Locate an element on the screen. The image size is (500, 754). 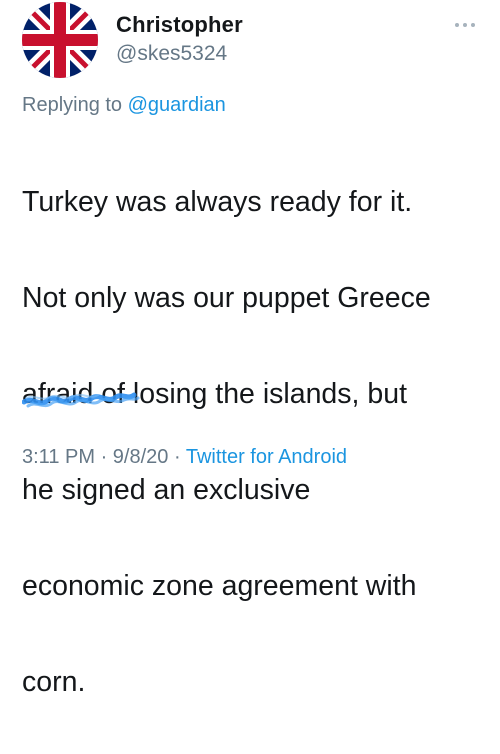
replying-to-link: @guardian is located at coordinates (177, 105).